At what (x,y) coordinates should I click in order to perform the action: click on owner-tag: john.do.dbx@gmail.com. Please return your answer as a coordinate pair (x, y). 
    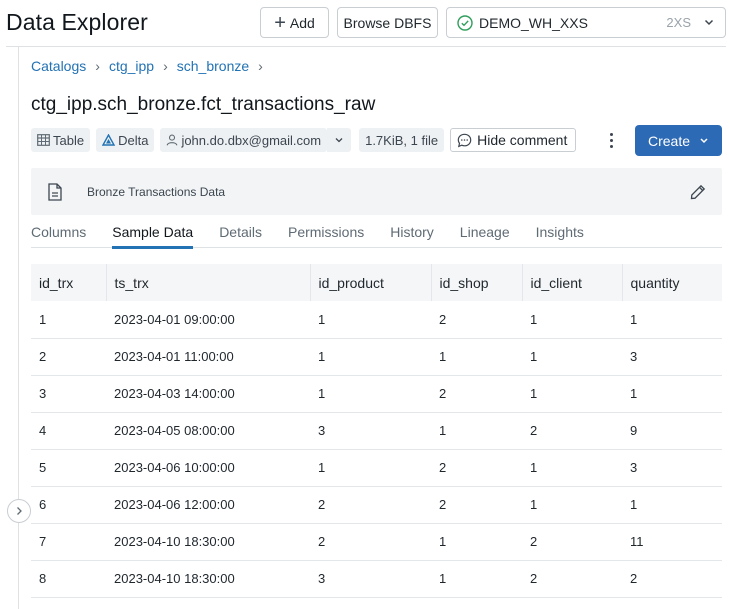
    Looking at the image, I should click on (244, 140).